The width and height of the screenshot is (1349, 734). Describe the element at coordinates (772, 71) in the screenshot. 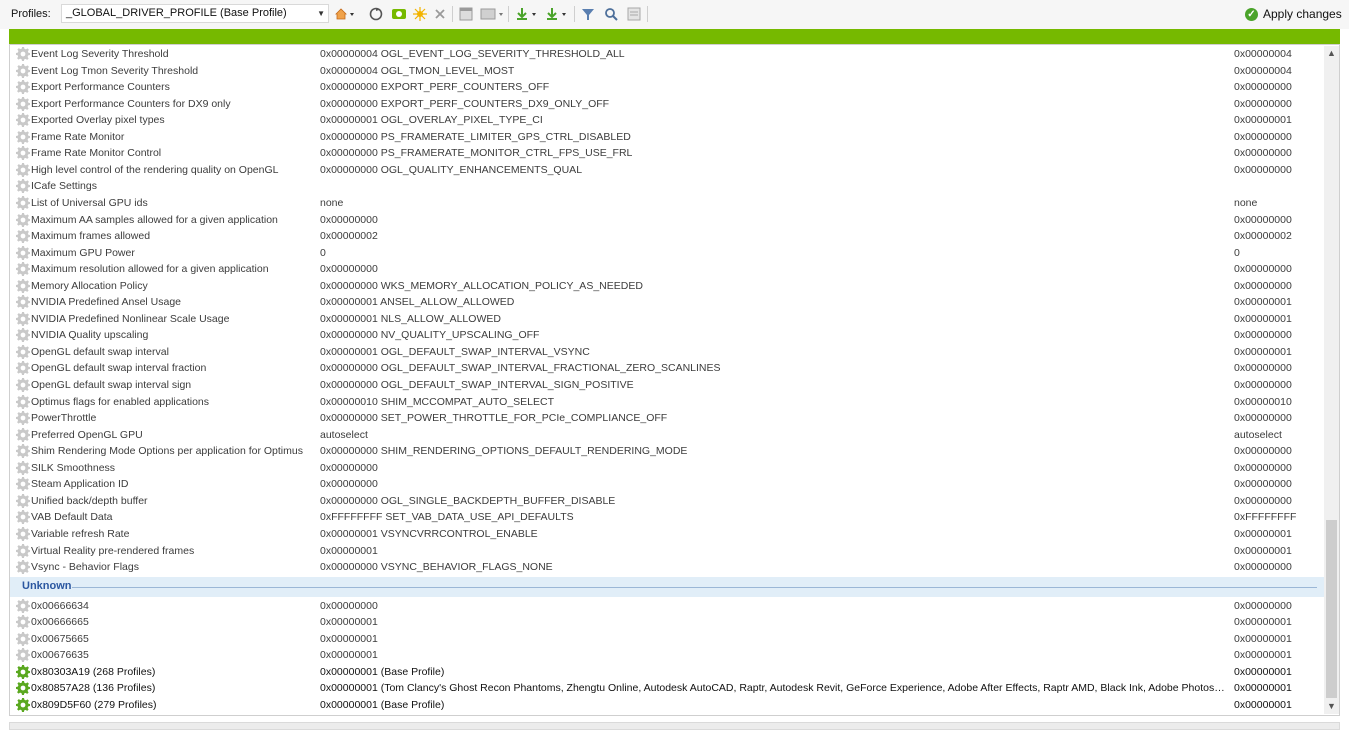

I see `setting-value: 0x00000004 OGL_TMON_LEVEL_MOST` at that location.